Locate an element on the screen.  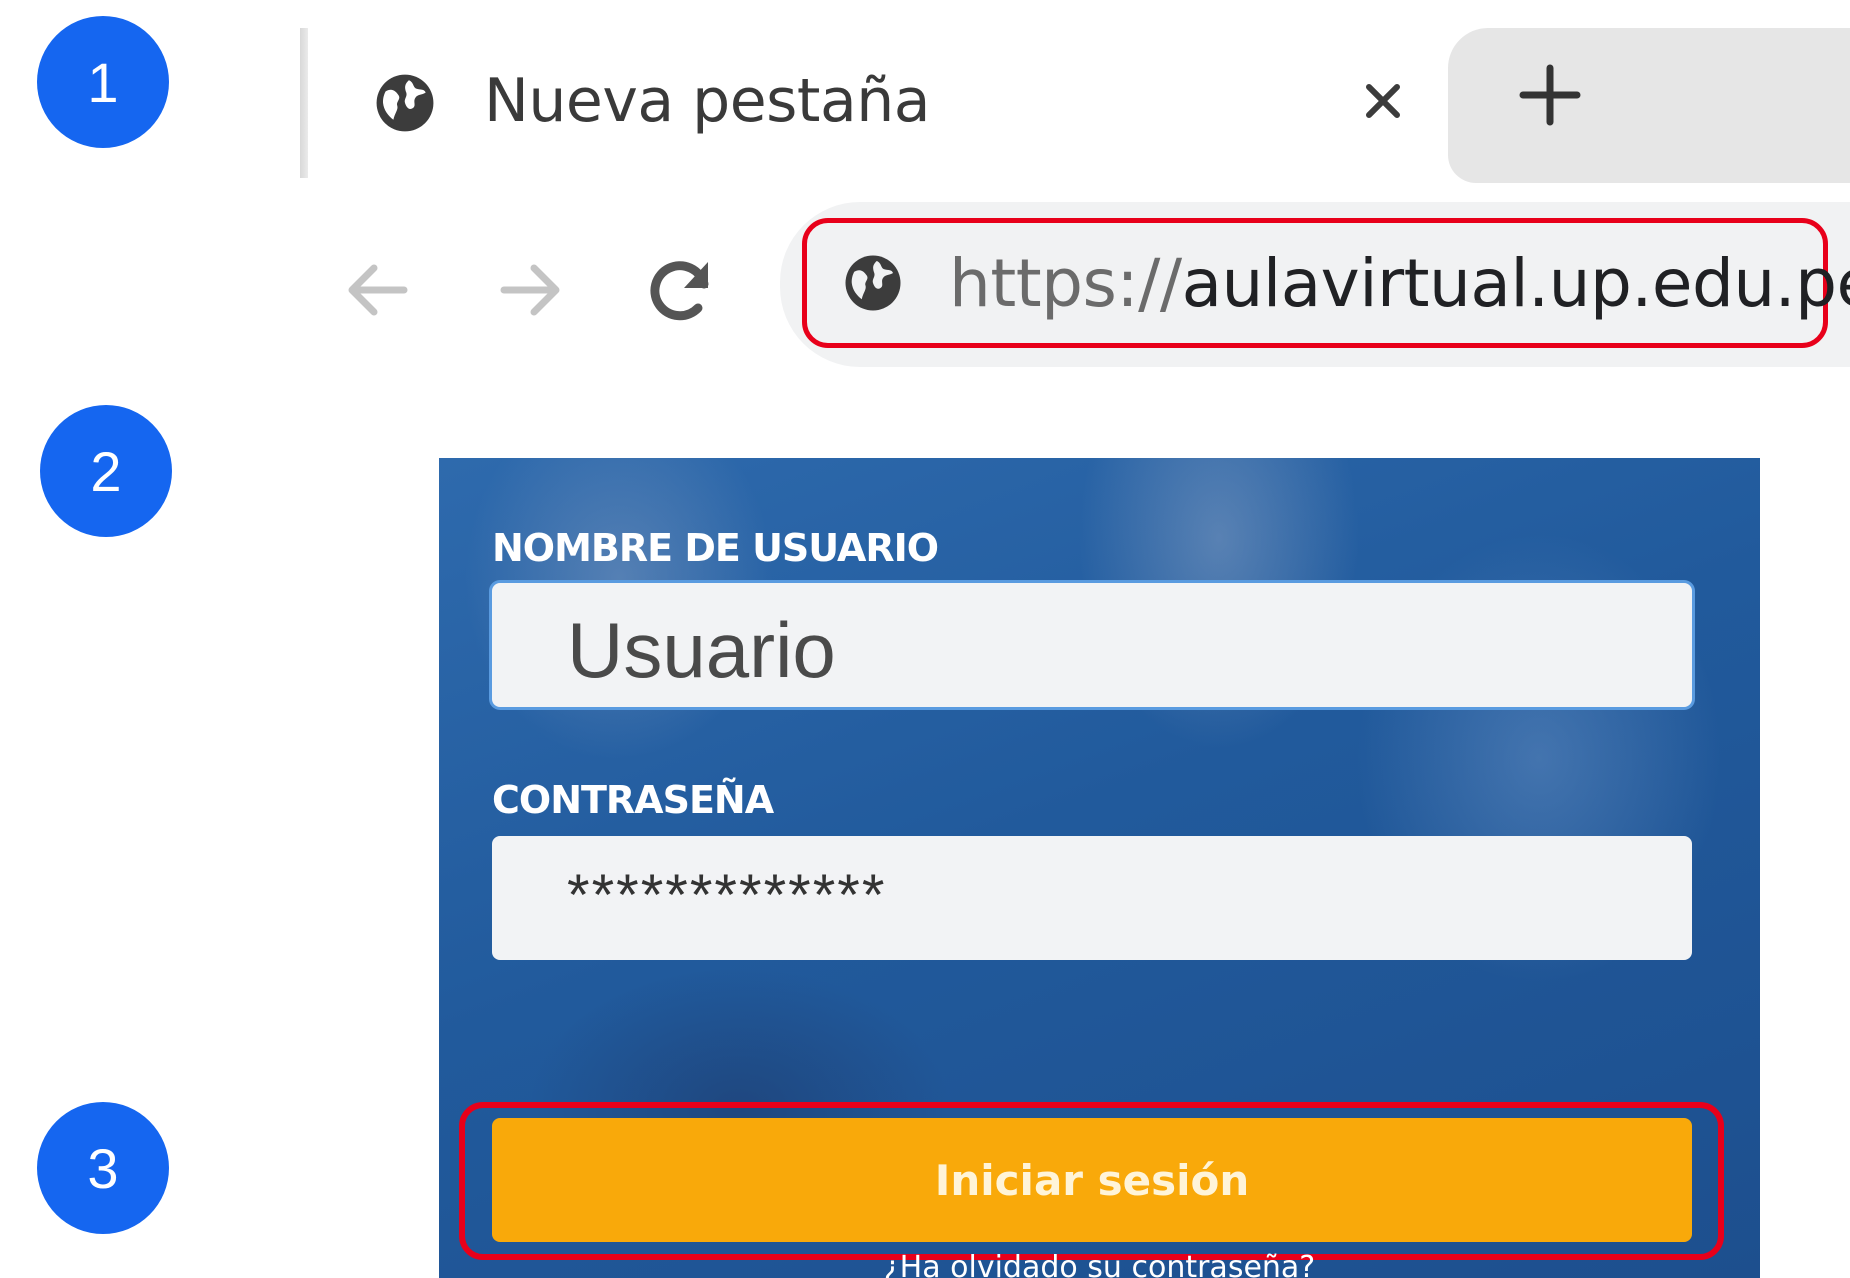
step-badge-2: 2 is located at coordinates (106, 471).